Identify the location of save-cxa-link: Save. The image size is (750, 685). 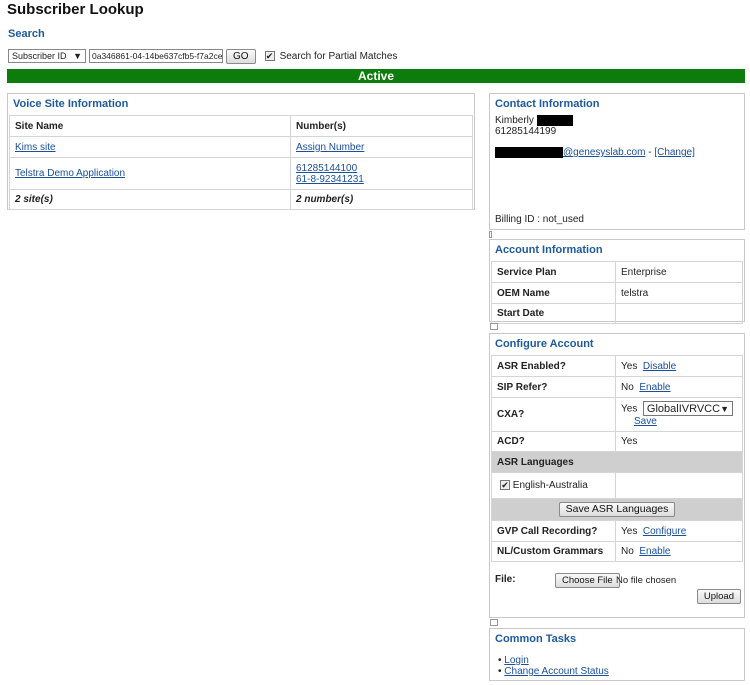
(645, 421).